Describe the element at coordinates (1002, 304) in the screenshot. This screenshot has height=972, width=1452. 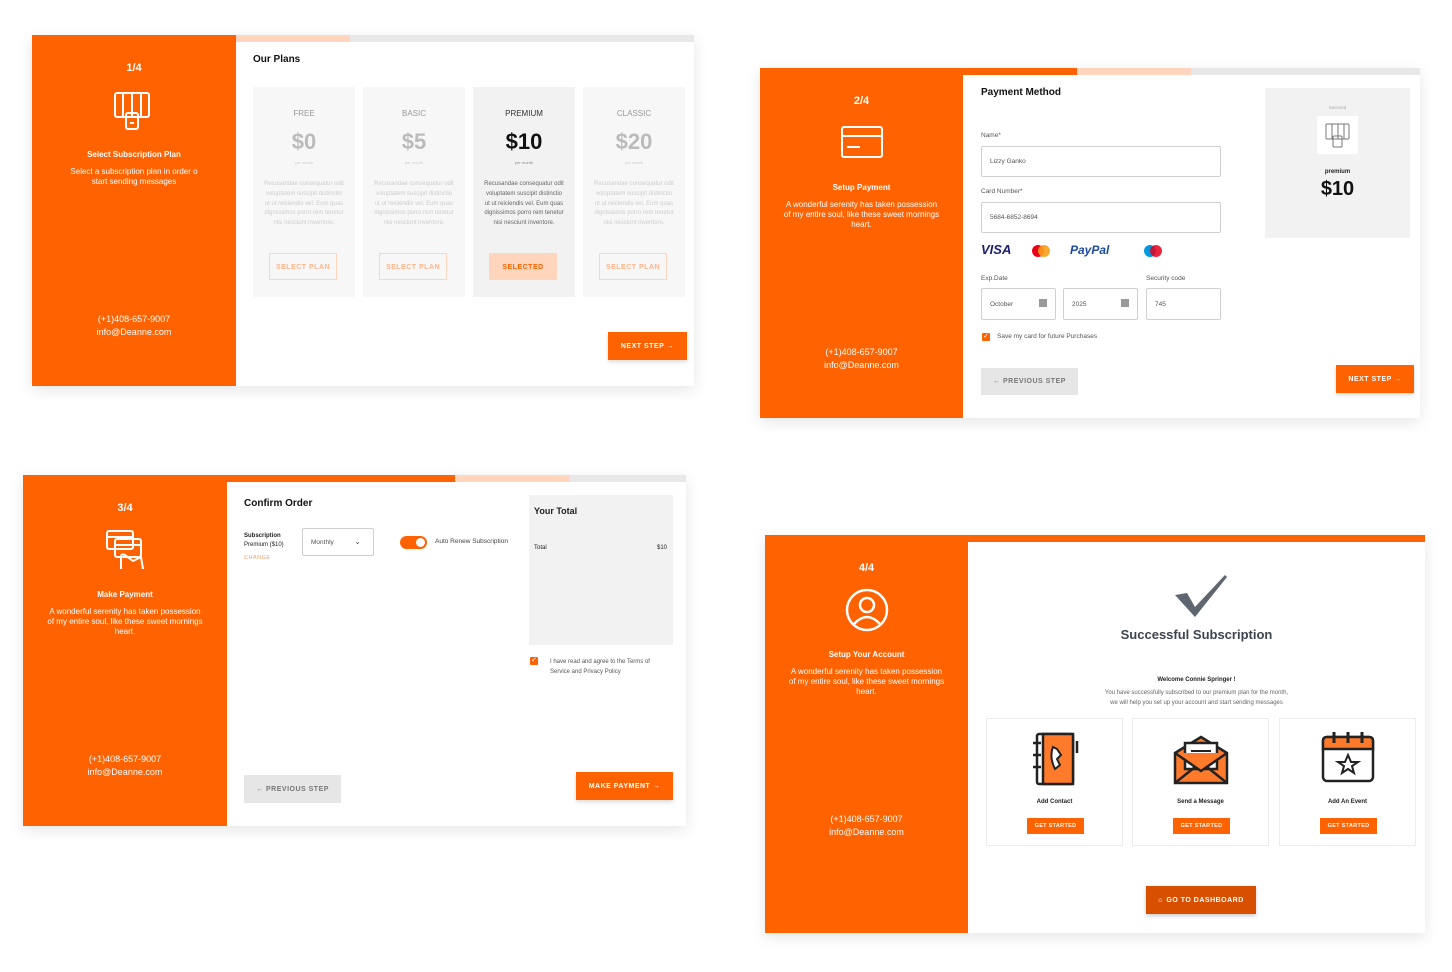
I see `exp-month-value: October` at that location.